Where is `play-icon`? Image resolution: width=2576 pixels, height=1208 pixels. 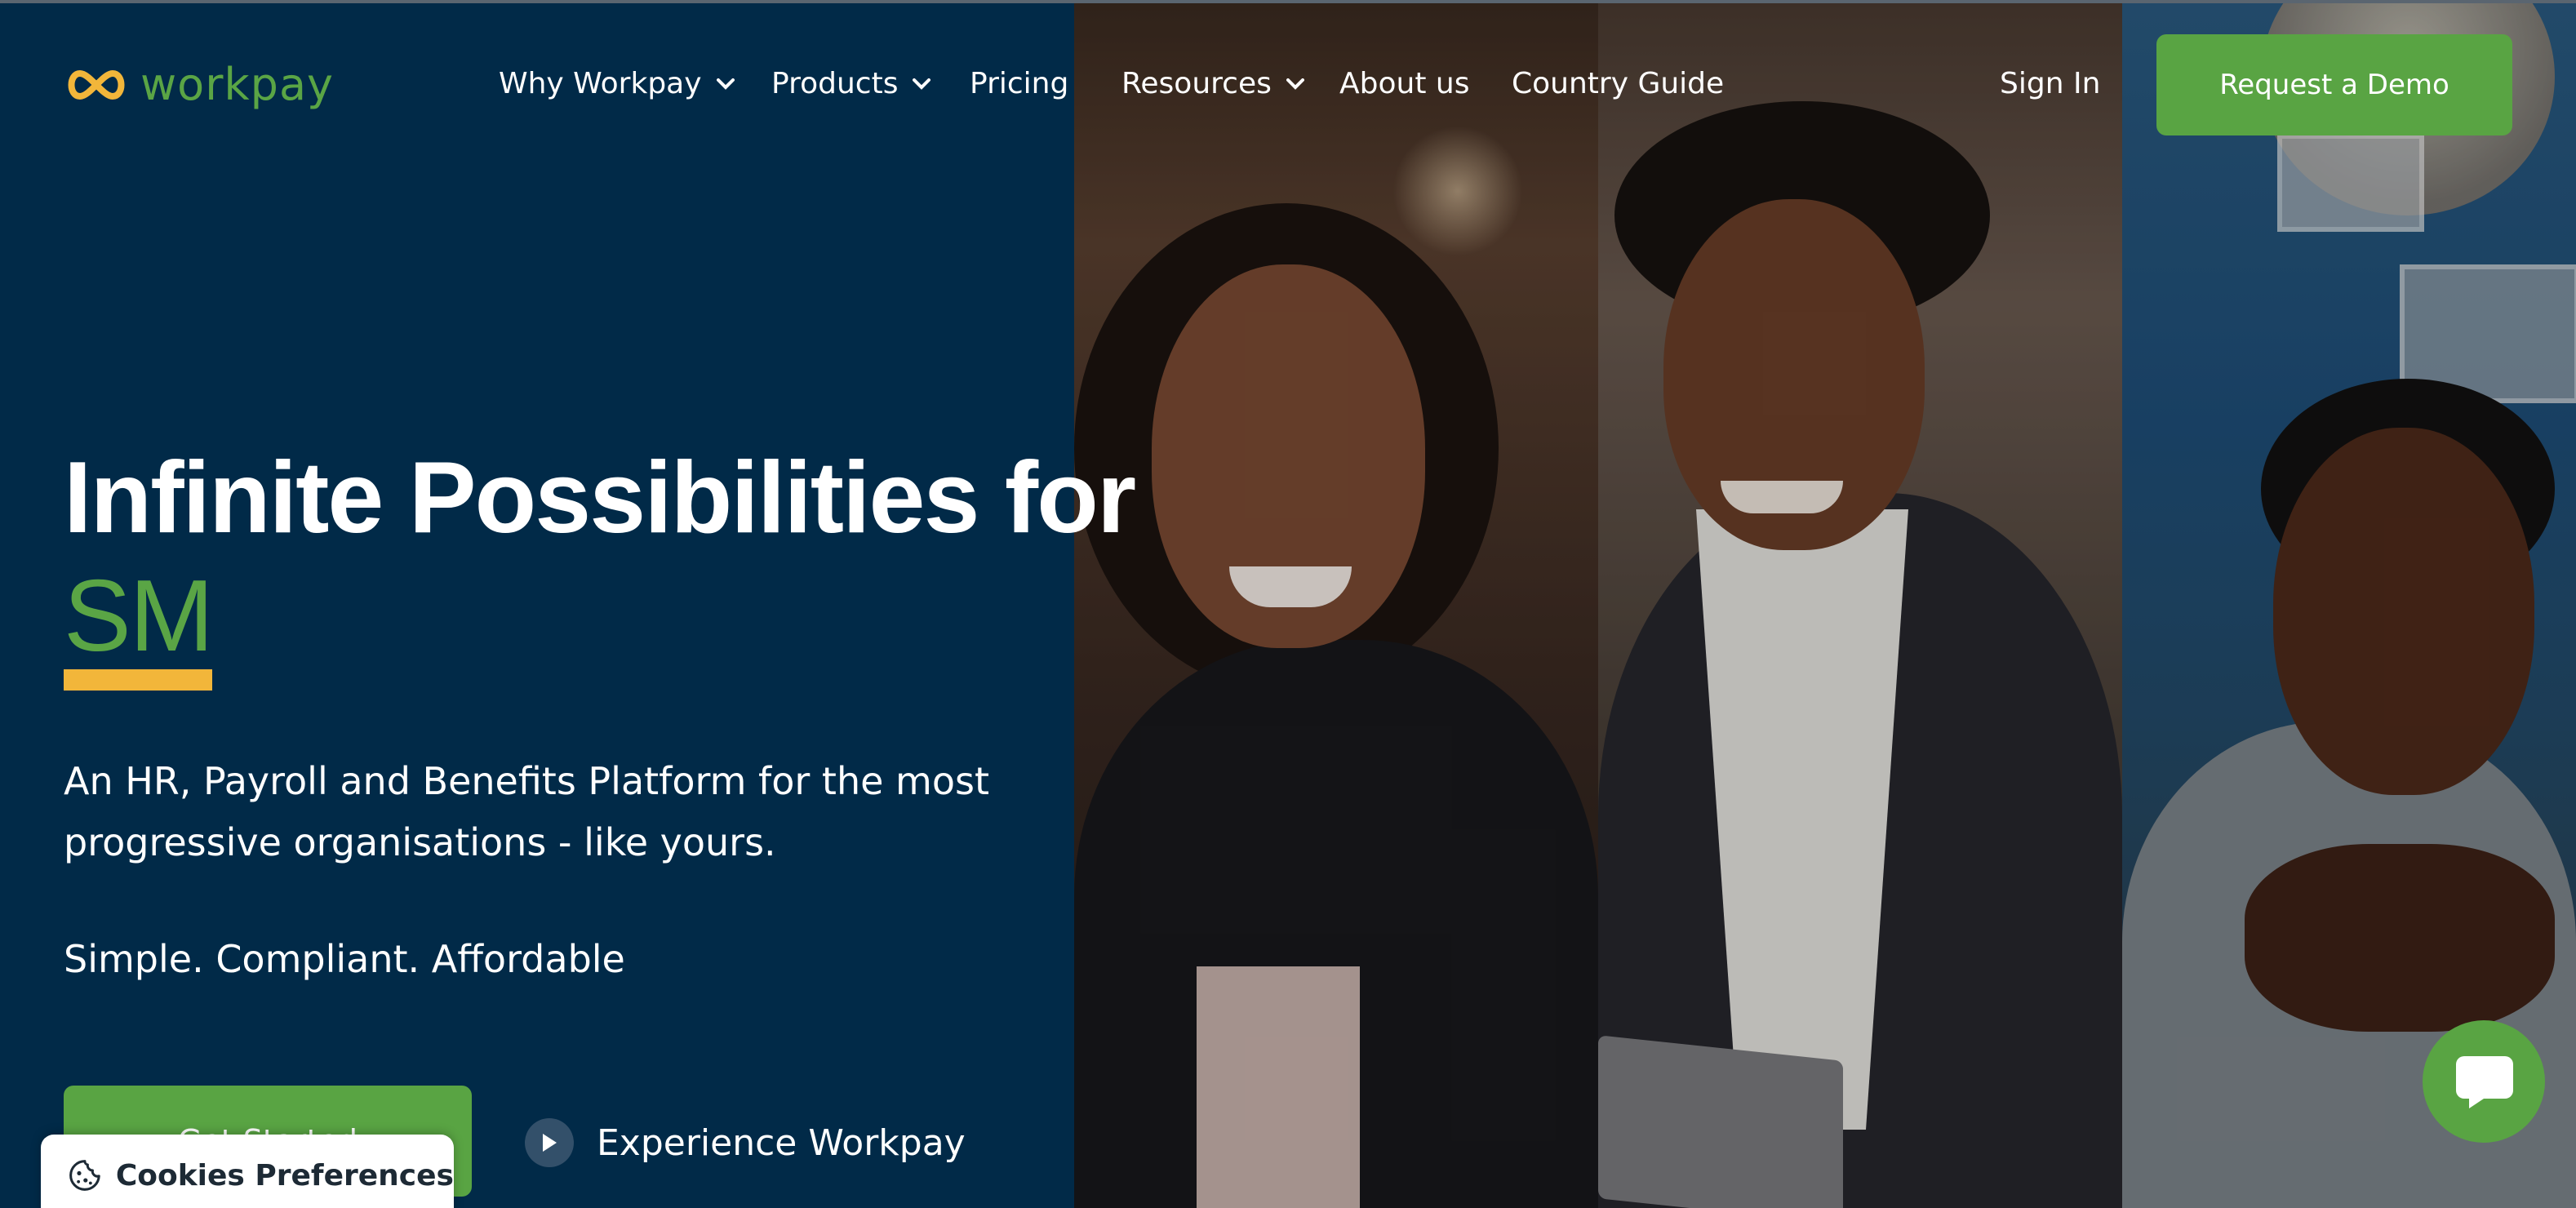 play-icon is located at coordinates (549, 1142).